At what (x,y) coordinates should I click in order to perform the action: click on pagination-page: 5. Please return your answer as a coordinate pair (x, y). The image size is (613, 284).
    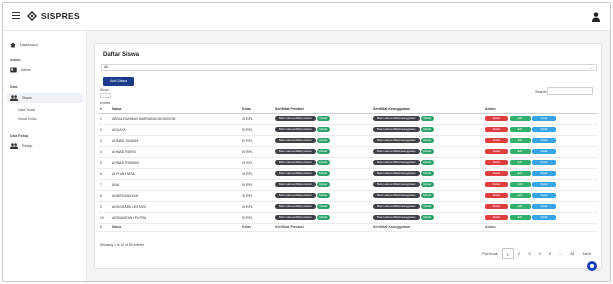
    Looking at the image, I should click on (550, 253).